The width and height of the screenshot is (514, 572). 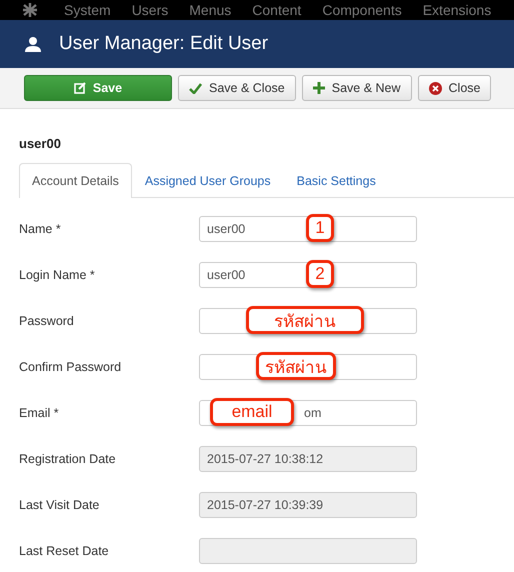 What do you see at coordinates (40, 229) in the screenshot?
I see `field-label: Name *` at bounding box center [40, 229].